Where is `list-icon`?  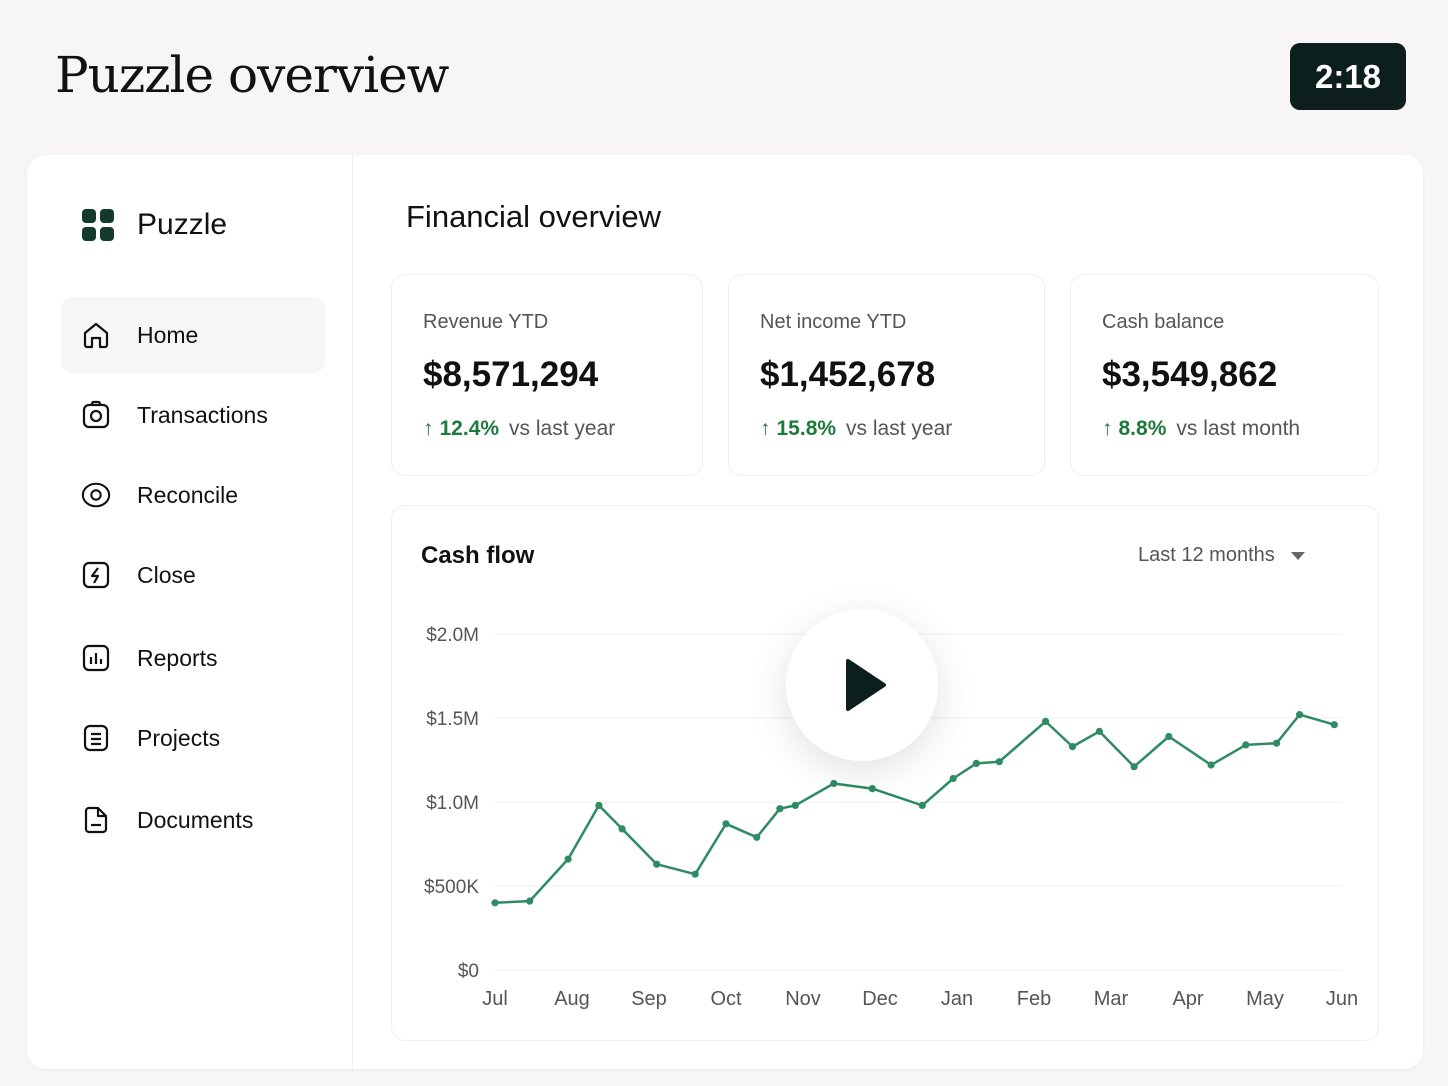 list-icon is located at coordinates (96, 738).